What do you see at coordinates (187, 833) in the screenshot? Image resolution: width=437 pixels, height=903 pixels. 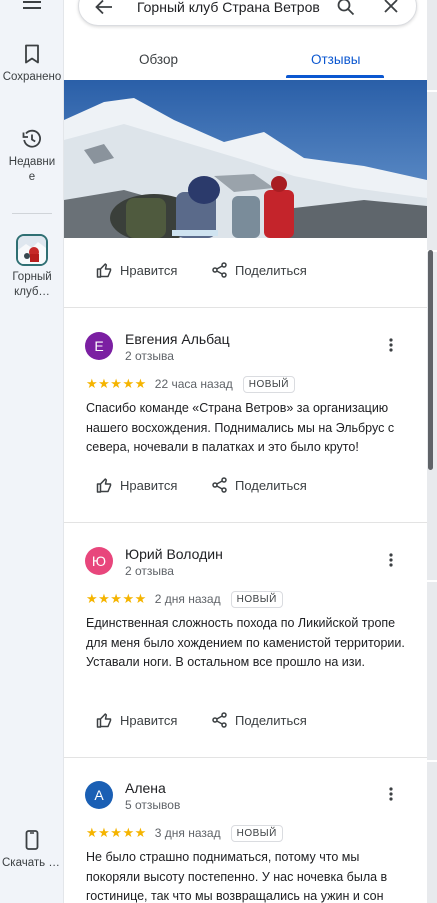 I see `review-date: 3 дня назад` at bounding box center [187, 833].